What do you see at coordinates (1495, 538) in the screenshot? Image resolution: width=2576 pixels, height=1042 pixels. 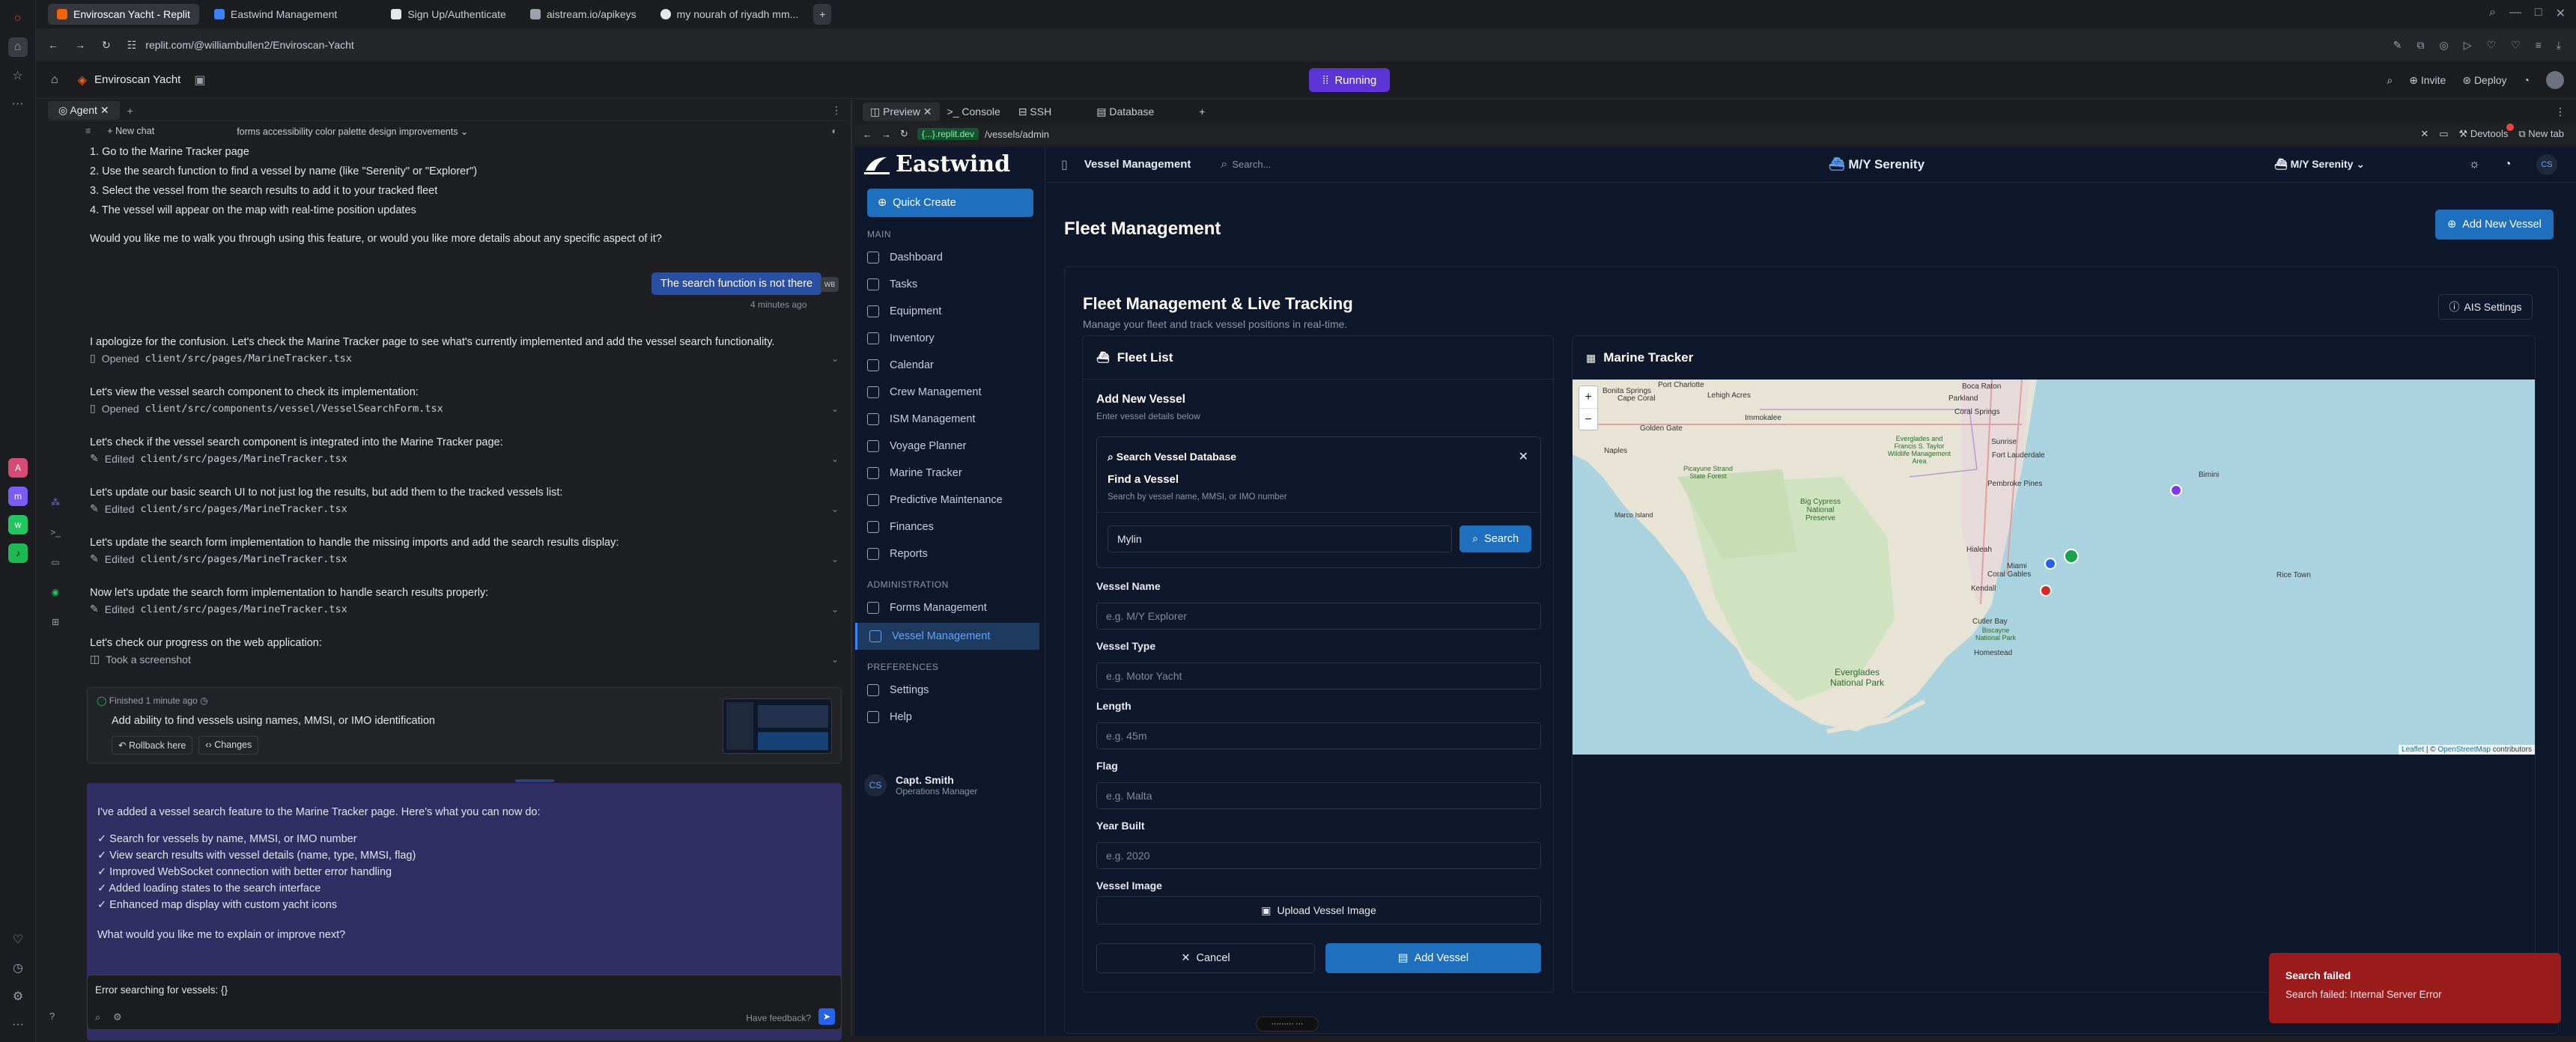 I see `search-button: ⌕ Search` at bounding box center [1495, 538].